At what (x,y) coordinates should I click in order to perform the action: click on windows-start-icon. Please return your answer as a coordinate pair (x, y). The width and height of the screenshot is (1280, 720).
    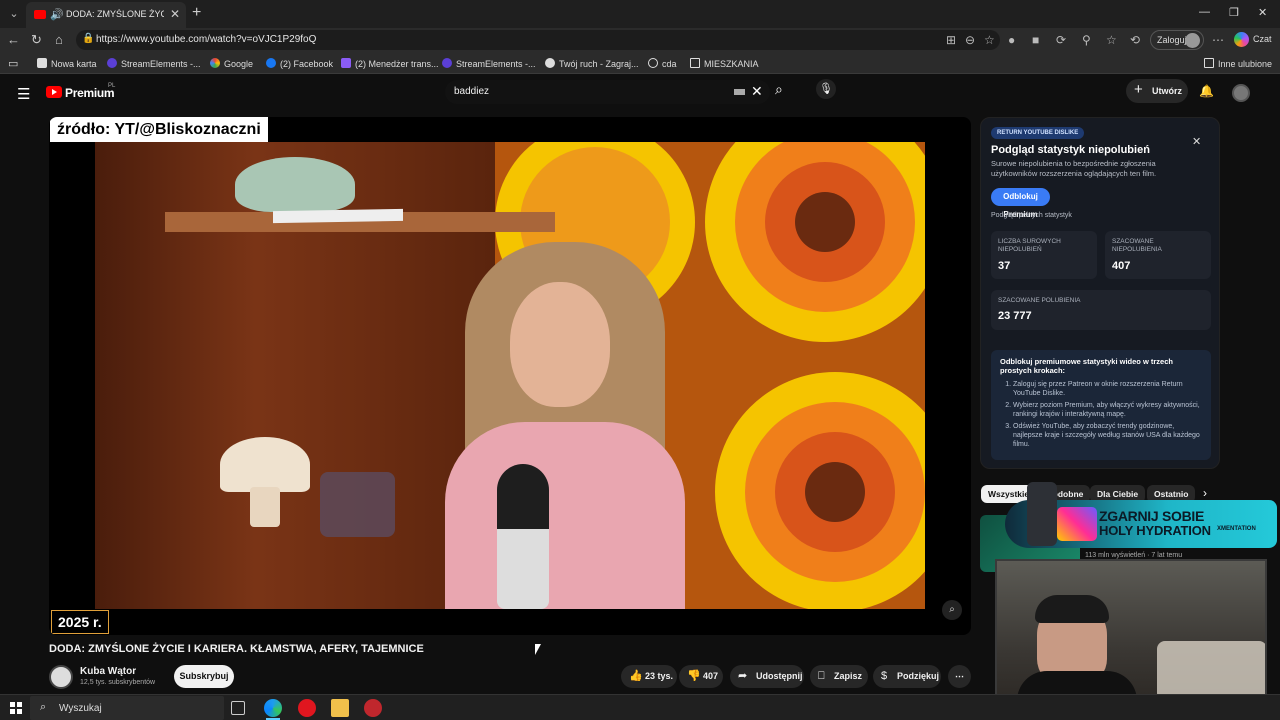
    Looking at the image, I should click on (16, 708).